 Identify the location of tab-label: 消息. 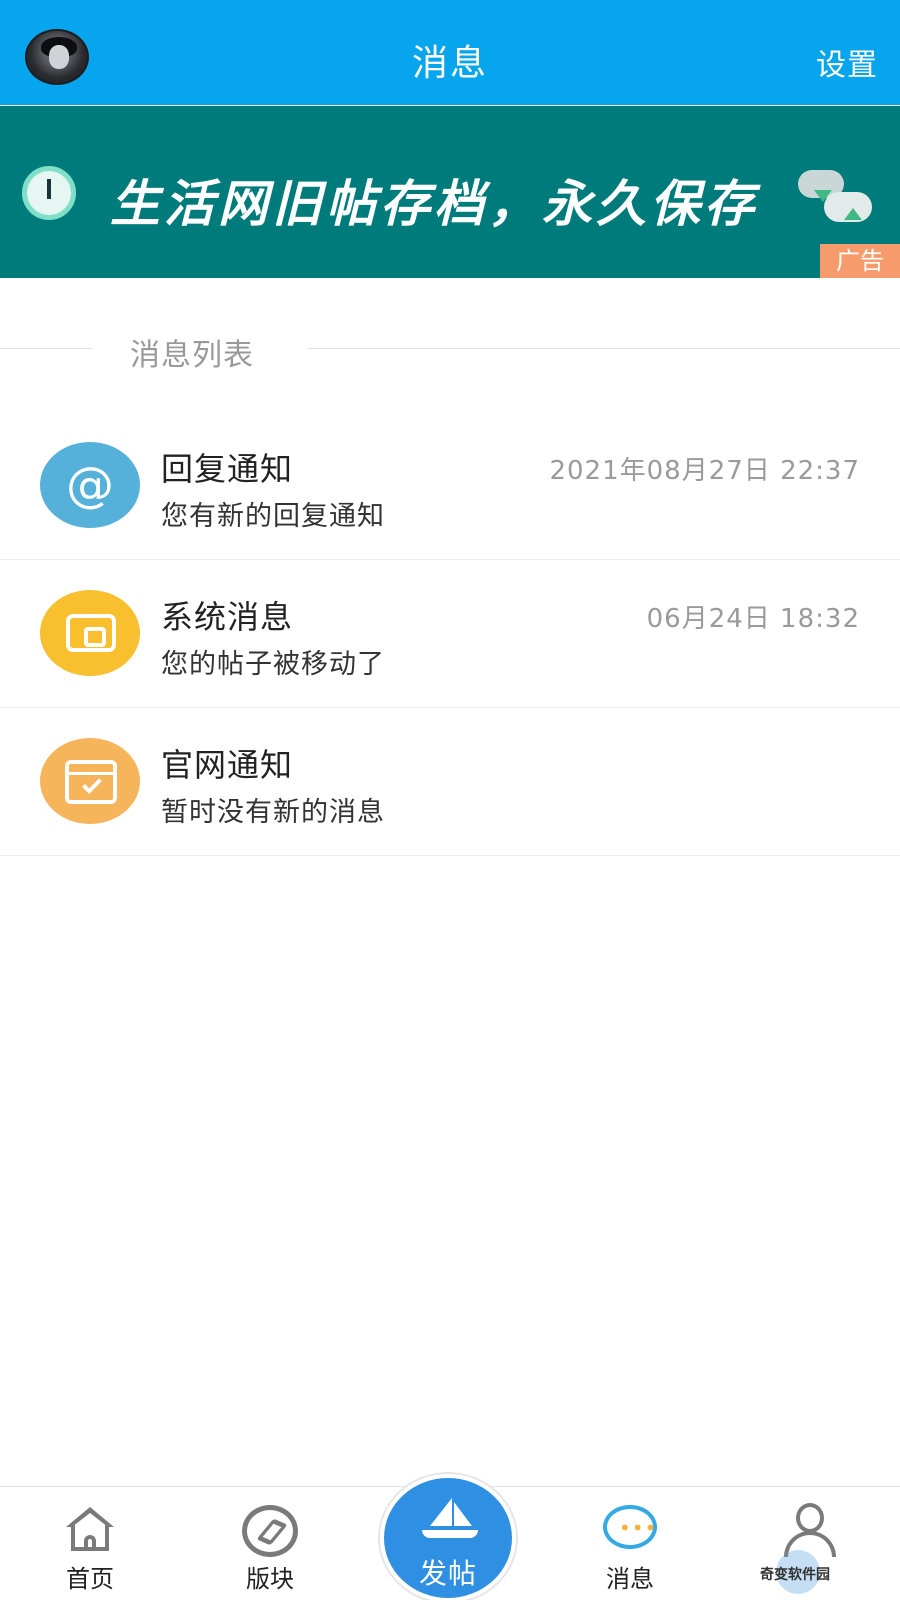
(630, 1579).